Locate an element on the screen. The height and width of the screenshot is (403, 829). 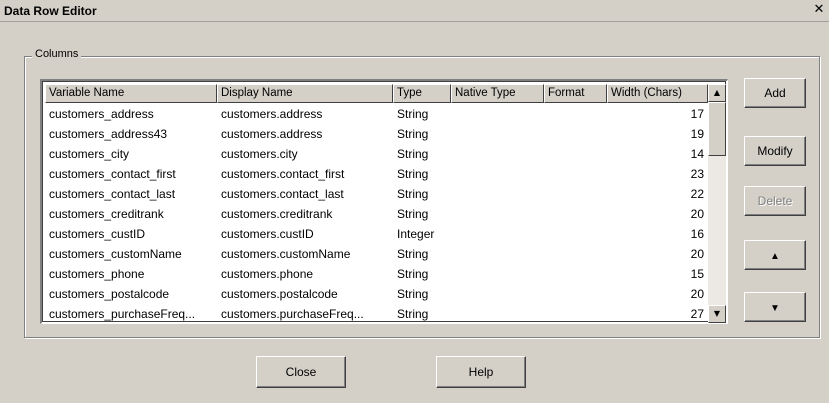
width-cell: 17 is located at coordinates (697, 114).